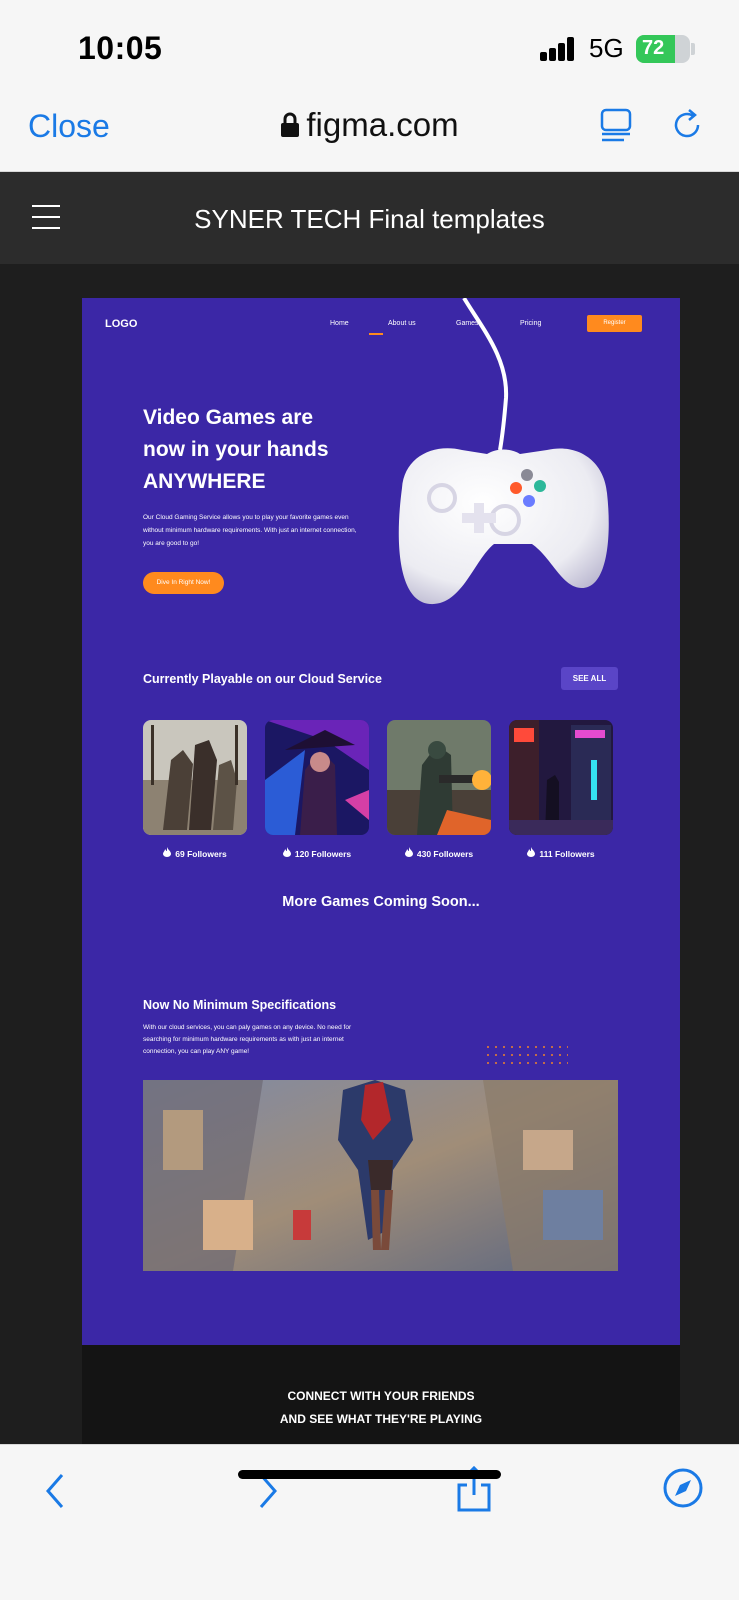  Describe the element at coordinates (323, 854) in the screenshot. I see `followers-label: 120 Followers` at that location.